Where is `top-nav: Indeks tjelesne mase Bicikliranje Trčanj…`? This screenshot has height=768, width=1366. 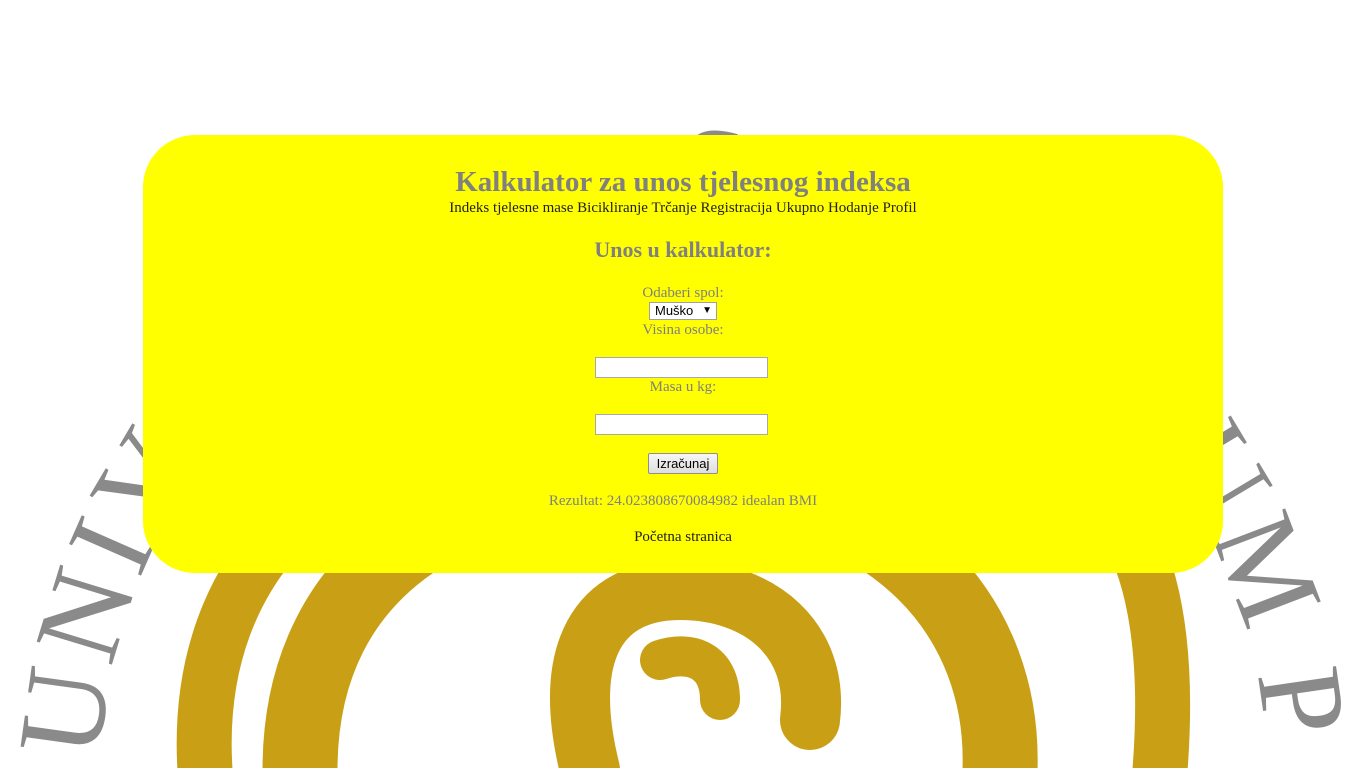 top-nav: Indeks tjelesne mase Bicikliranje Trčanj… is located at coordinates (683, 208).